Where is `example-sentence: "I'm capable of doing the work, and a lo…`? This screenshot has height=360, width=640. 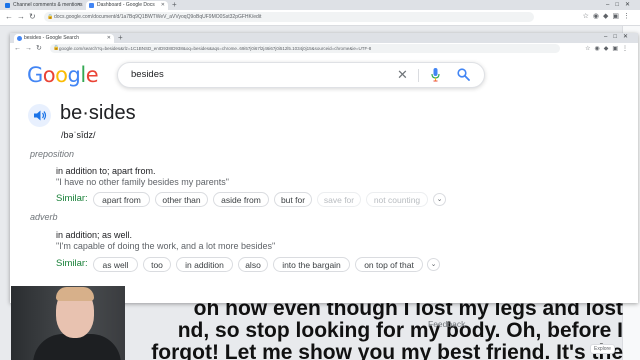 example-sentence: "I'm capable of doing the work, and a lo… is located at coordinates (166, 246).